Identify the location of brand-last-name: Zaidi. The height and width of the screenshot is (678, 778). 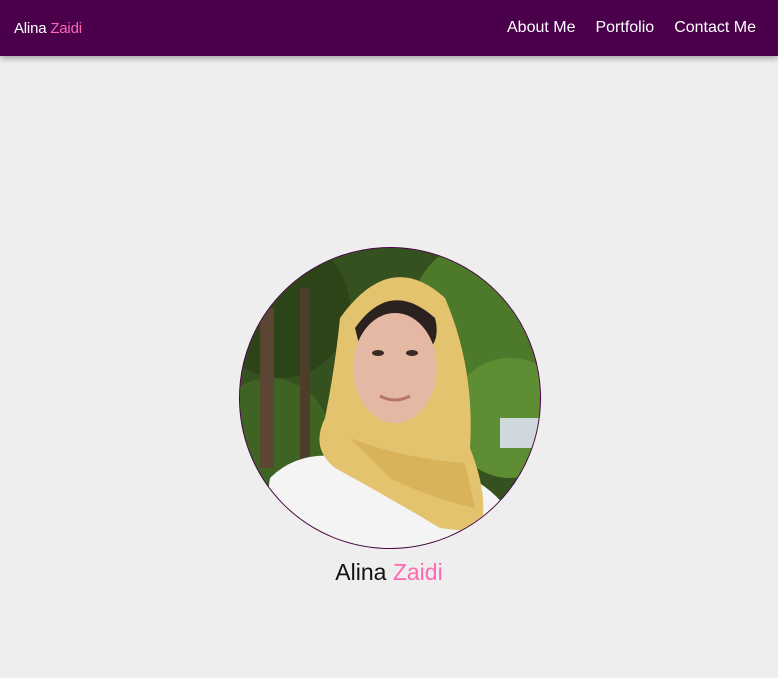
(66, 28).